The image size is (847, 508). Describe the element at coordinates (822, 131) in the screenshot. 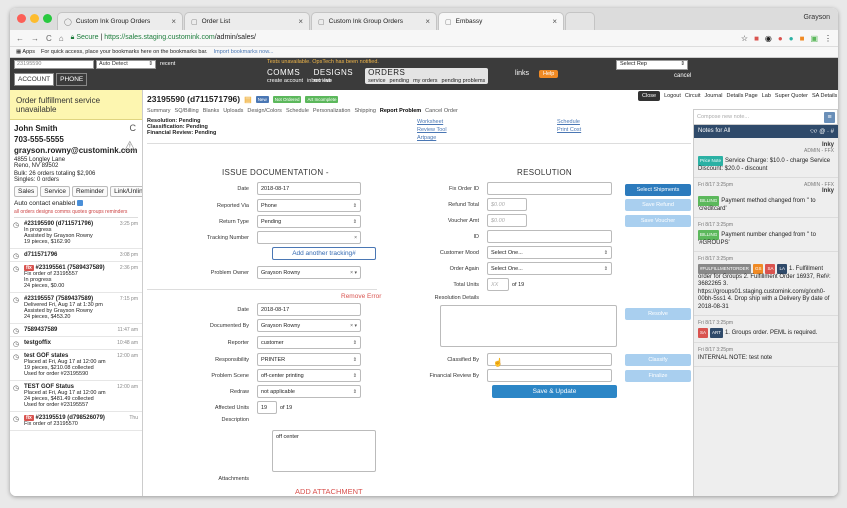

I see `notes-toolbar-icons: 👓︎ @ · #` at that location.